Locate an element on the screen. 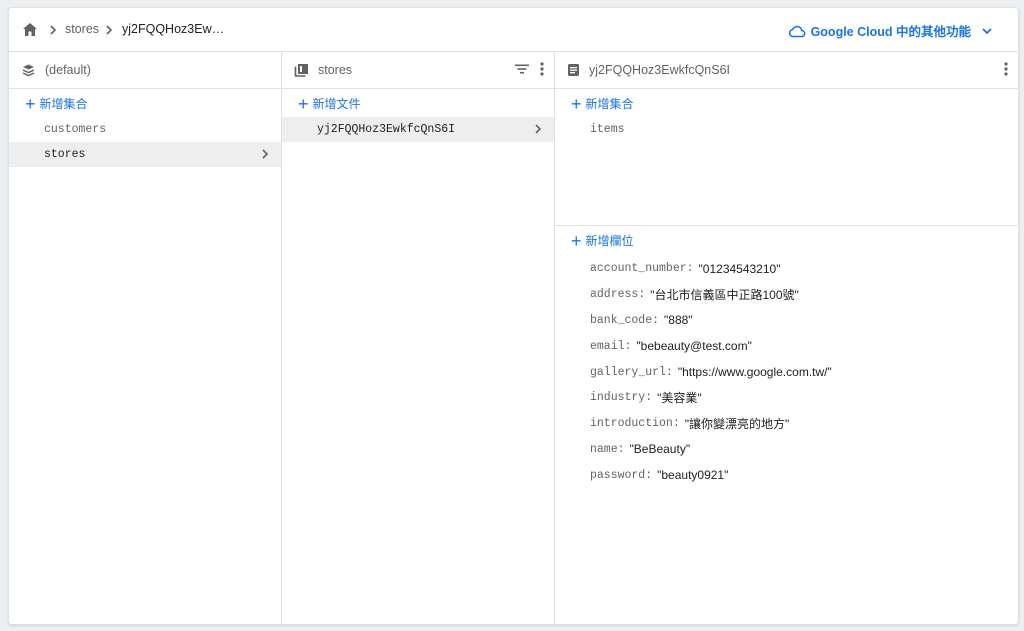 Image resolution: width=1024 pixels, height=631 pixels. chevron-down-icon is located at coordinates (987, 31).